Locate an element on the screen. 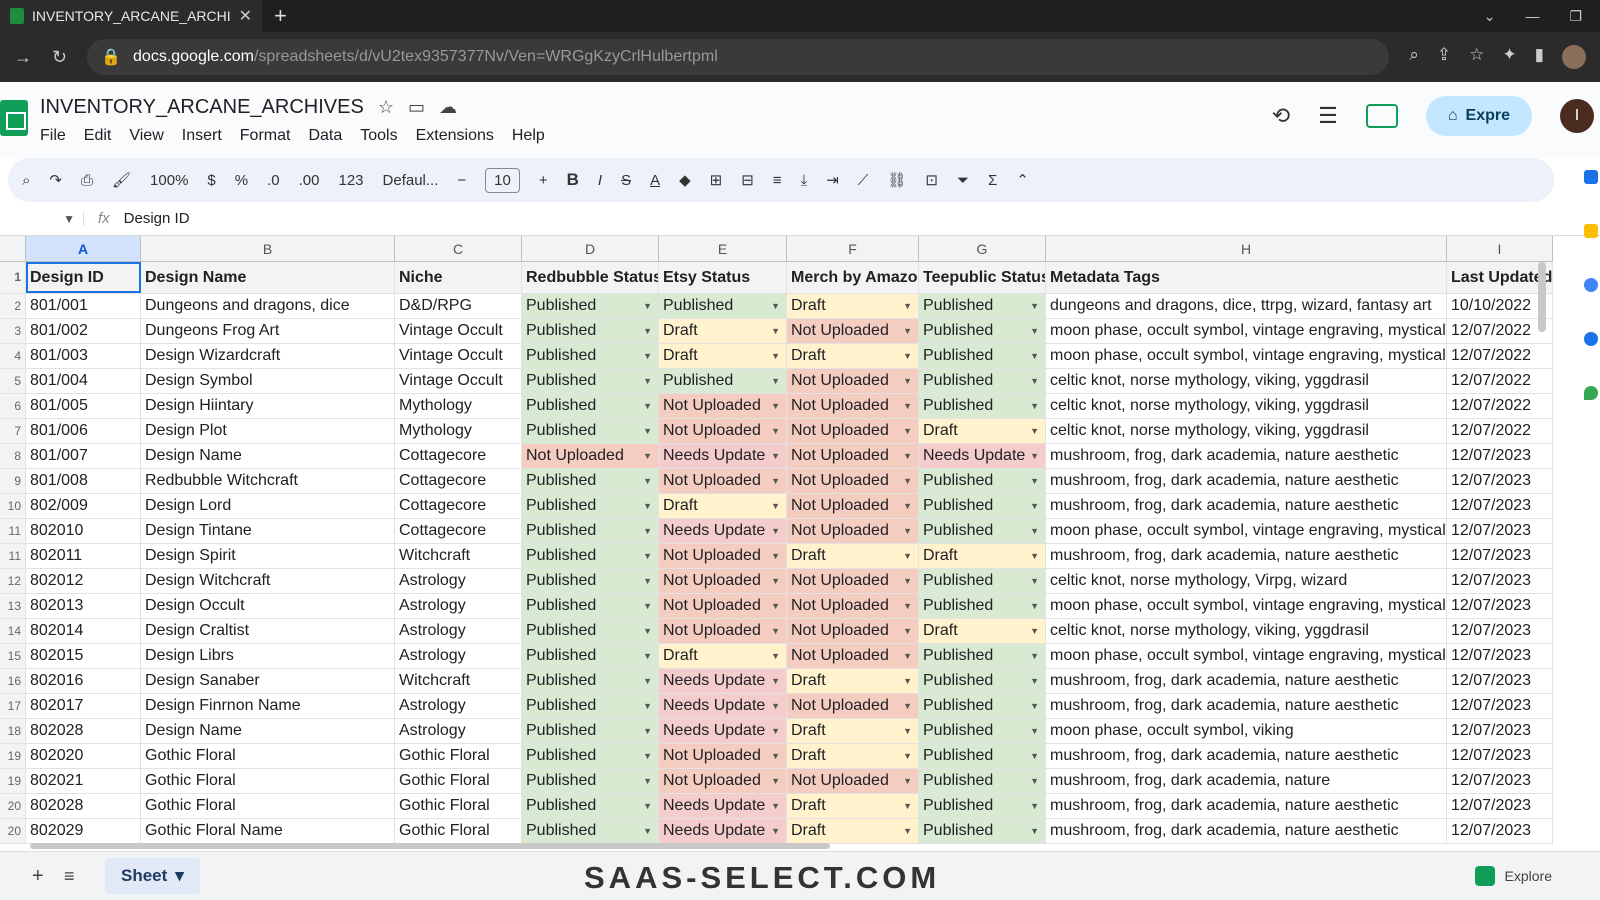 The image size is (1600, 900). row-number: 9 is located at coordinates (13, 481).